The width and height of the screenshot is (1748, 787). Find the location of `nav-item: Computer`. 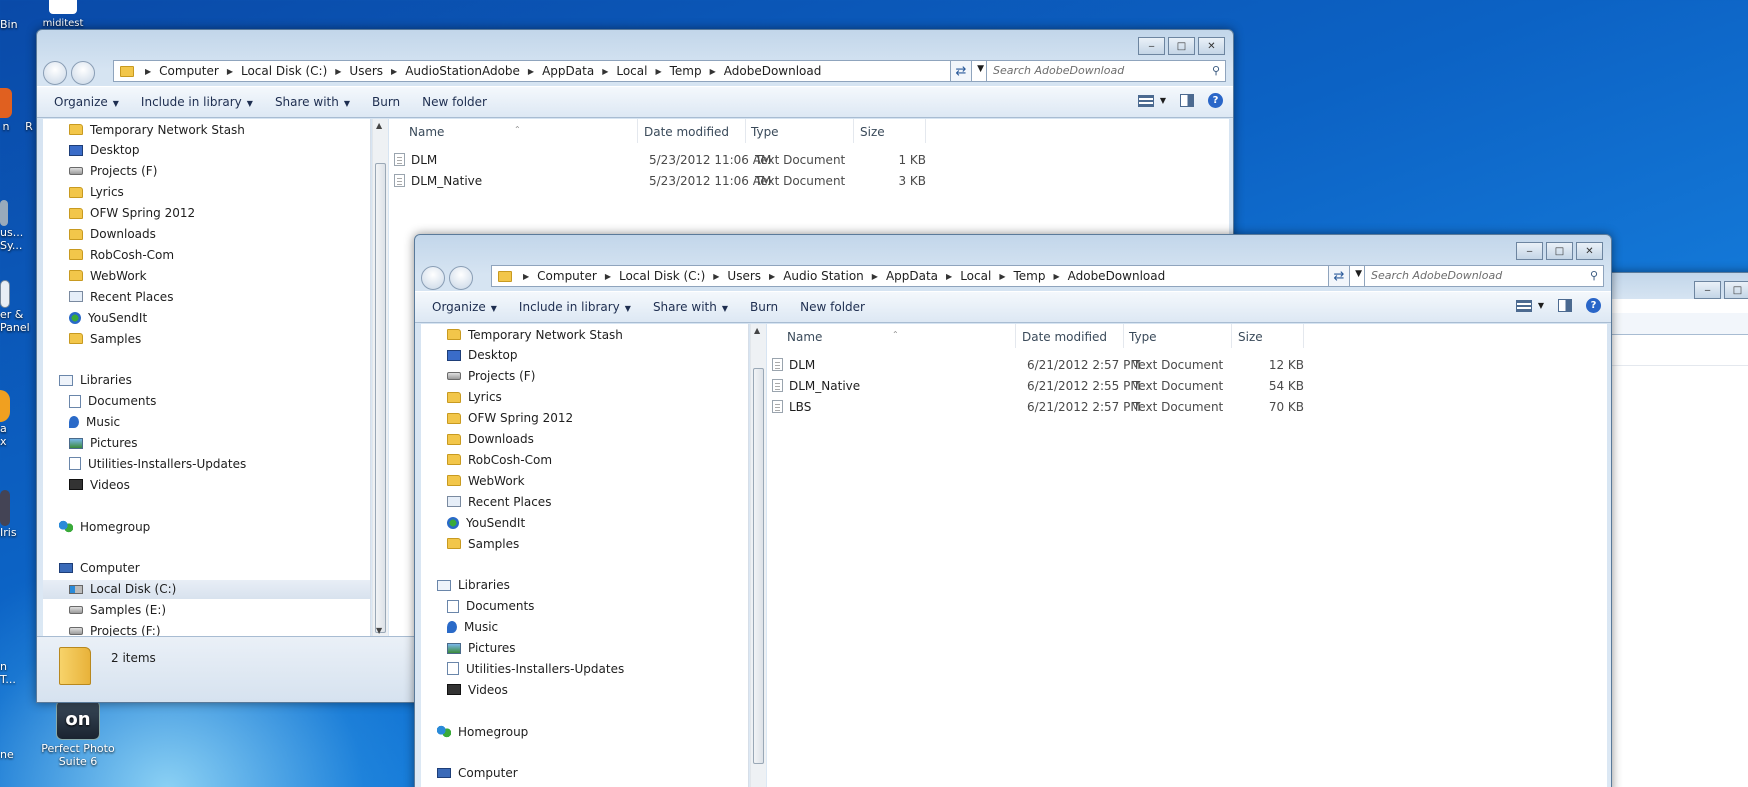

nav-item: Computer is located at coordinates (206, 568).